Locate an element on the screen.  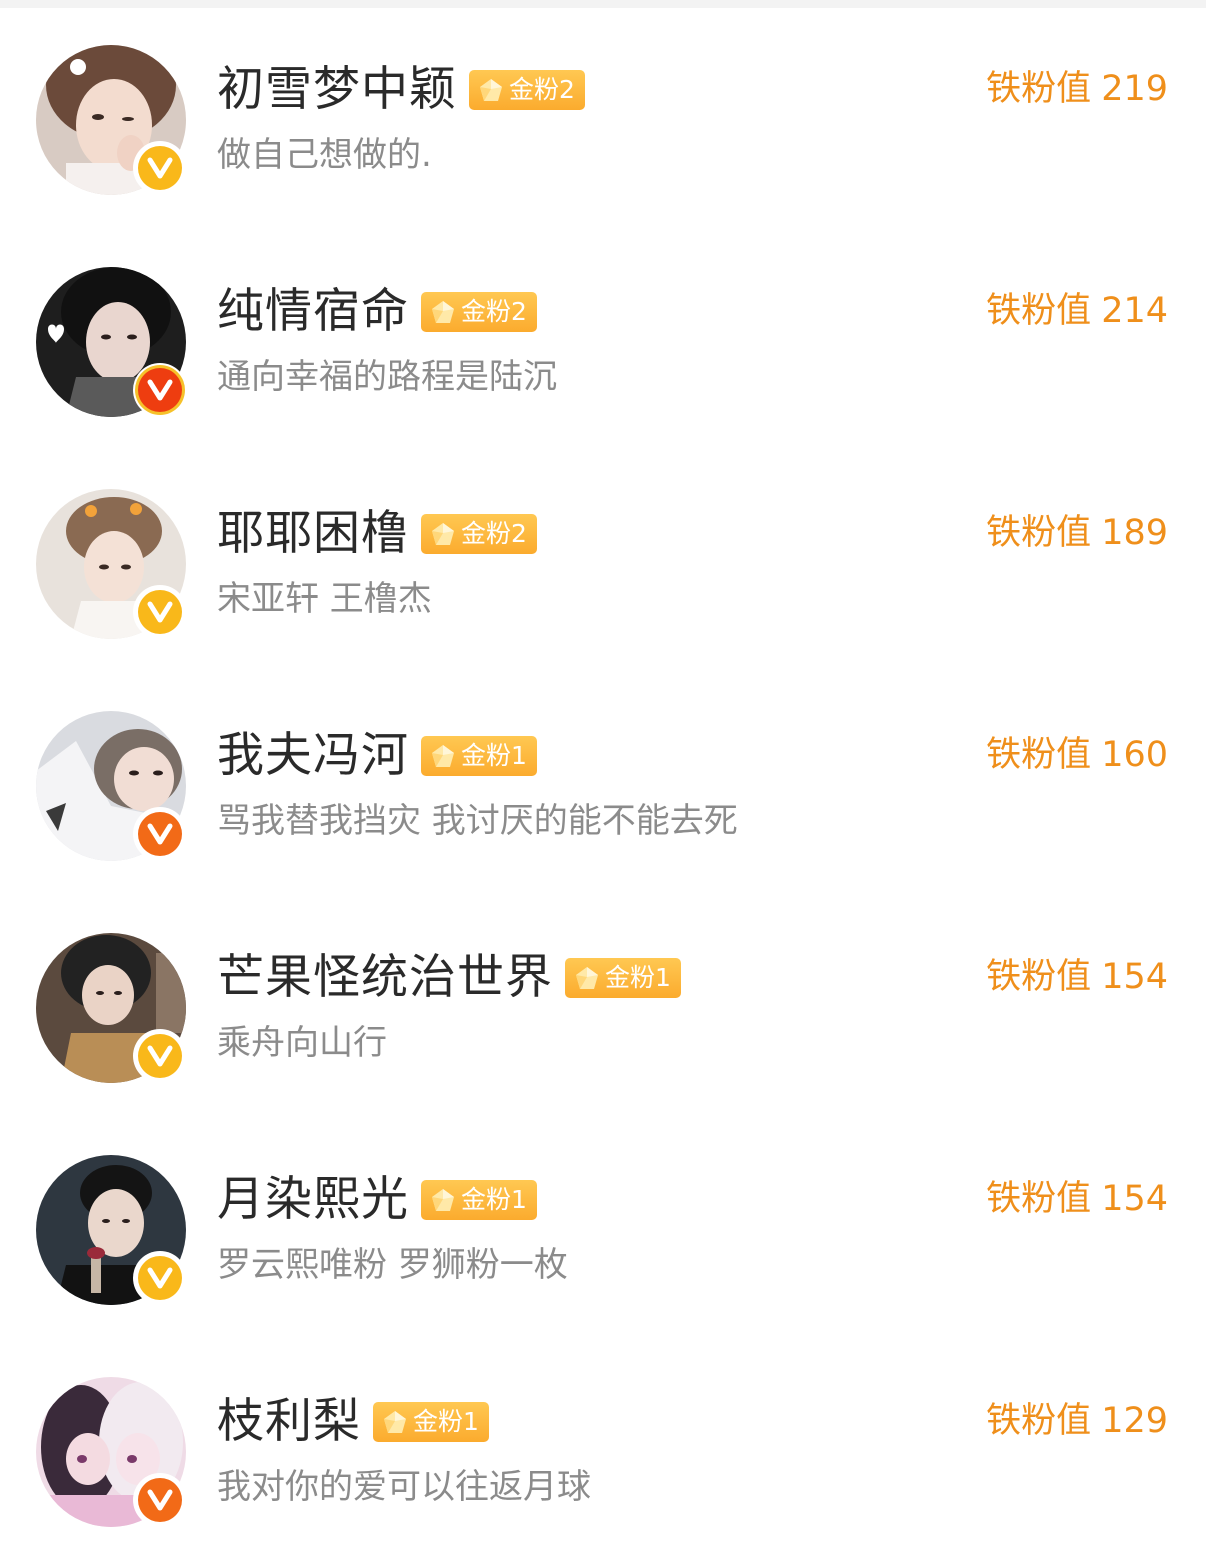
user-bio: 骂我替我挡灾 我讨厌的能不能去死 is located at coordinates (477, 821).